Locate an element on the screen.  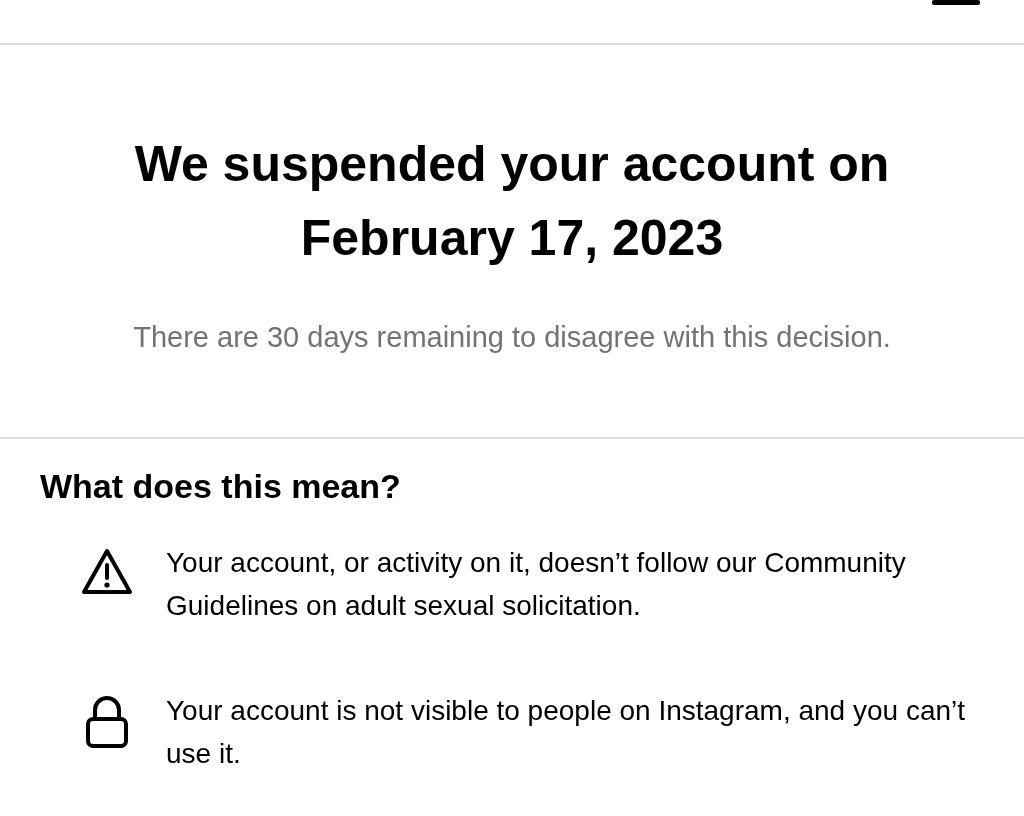
info-text: Your account is not visible to people on Instagram, and you can’t use it. is located at coordinates (566, 732).